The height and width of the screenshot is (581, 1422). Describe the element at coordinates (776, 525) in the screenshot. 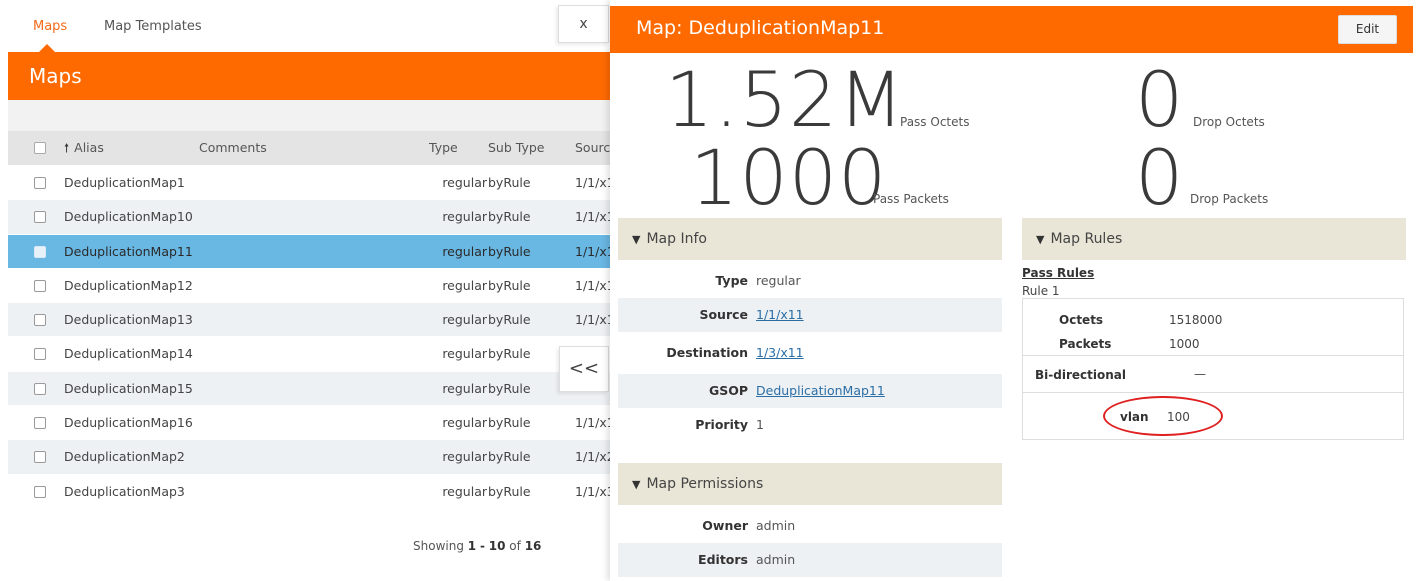

I see `owner-value: admin` at that location.